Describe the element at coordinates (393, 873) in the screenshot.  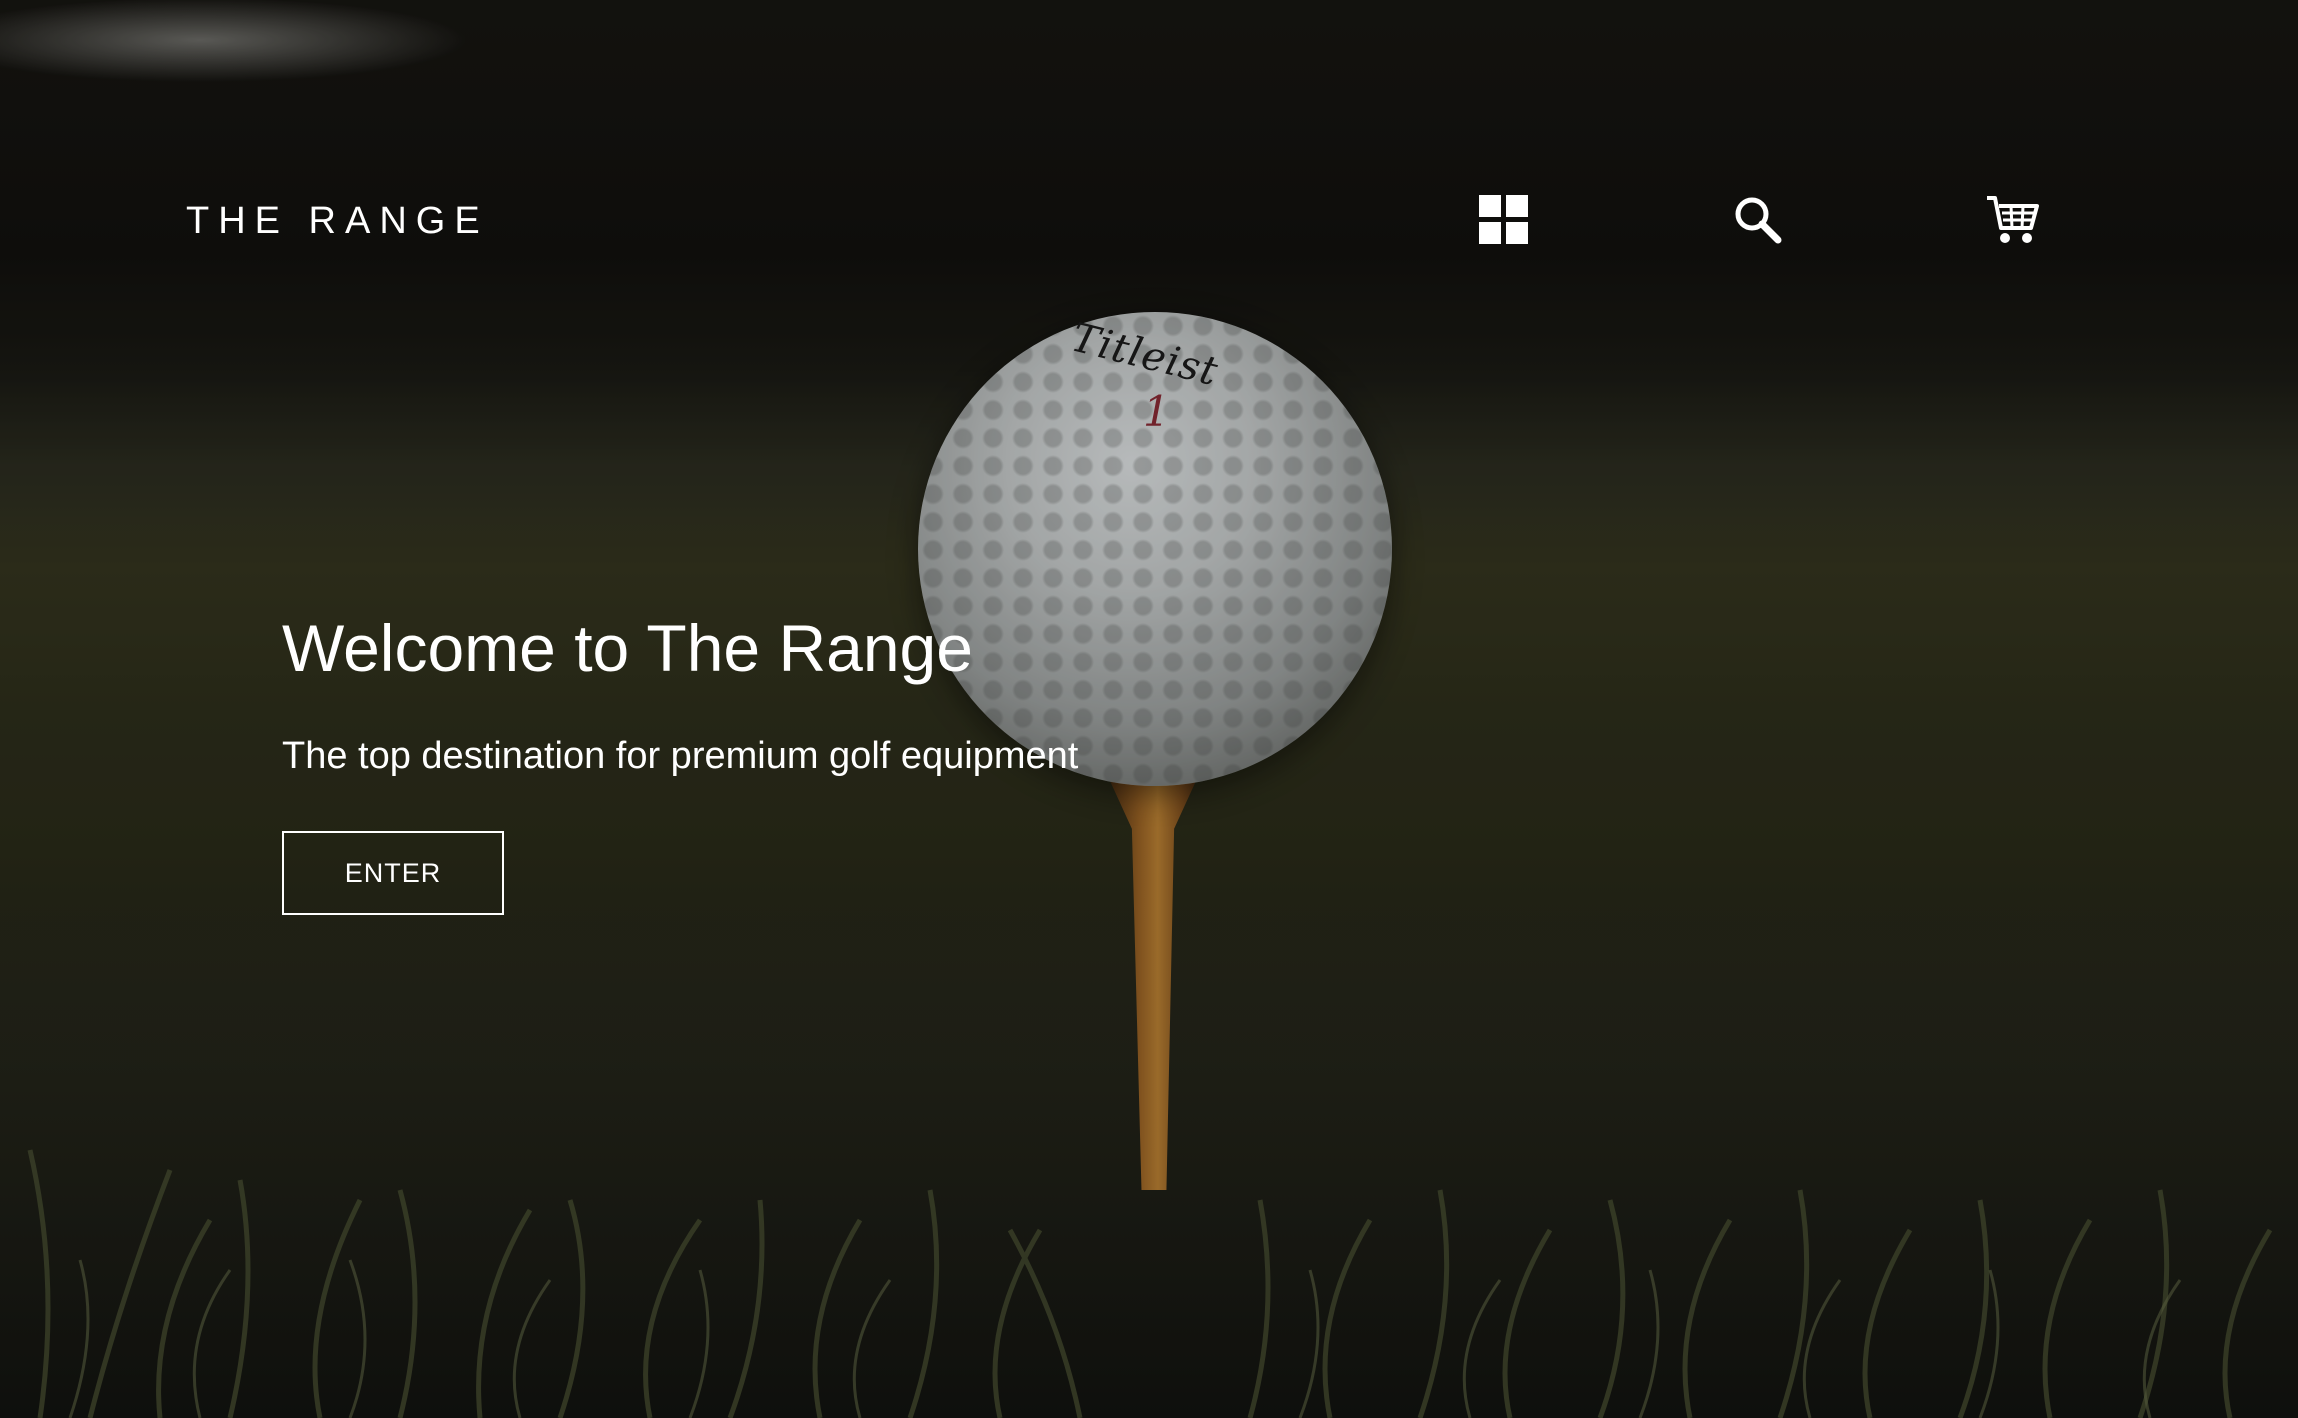
I see `enter-button: ENTER` at that location.